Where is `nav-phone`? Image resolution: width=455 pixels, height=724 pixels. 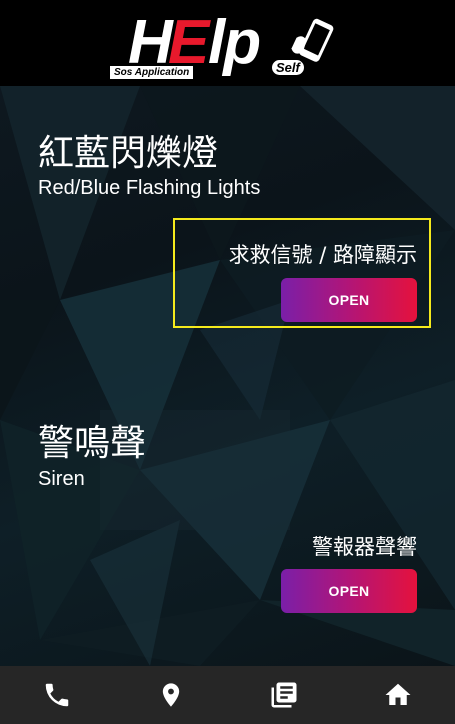 nav-phone is located at coordinates (57, 695).